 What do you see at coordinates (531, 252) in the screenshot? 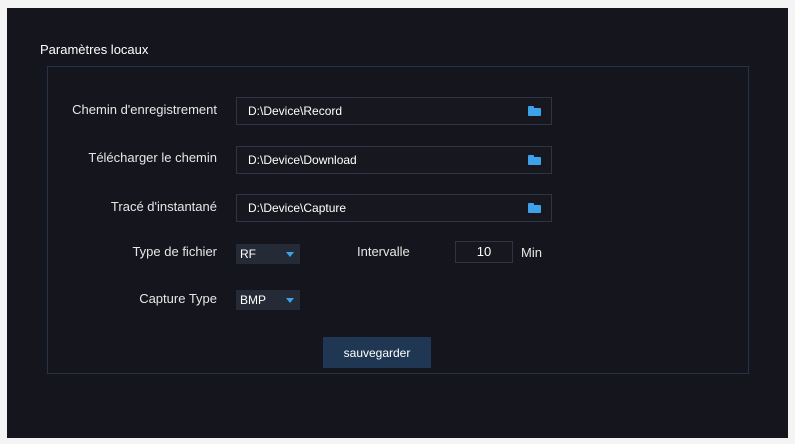
I see `interval-unit: Min` at bounding box center [531, 252].